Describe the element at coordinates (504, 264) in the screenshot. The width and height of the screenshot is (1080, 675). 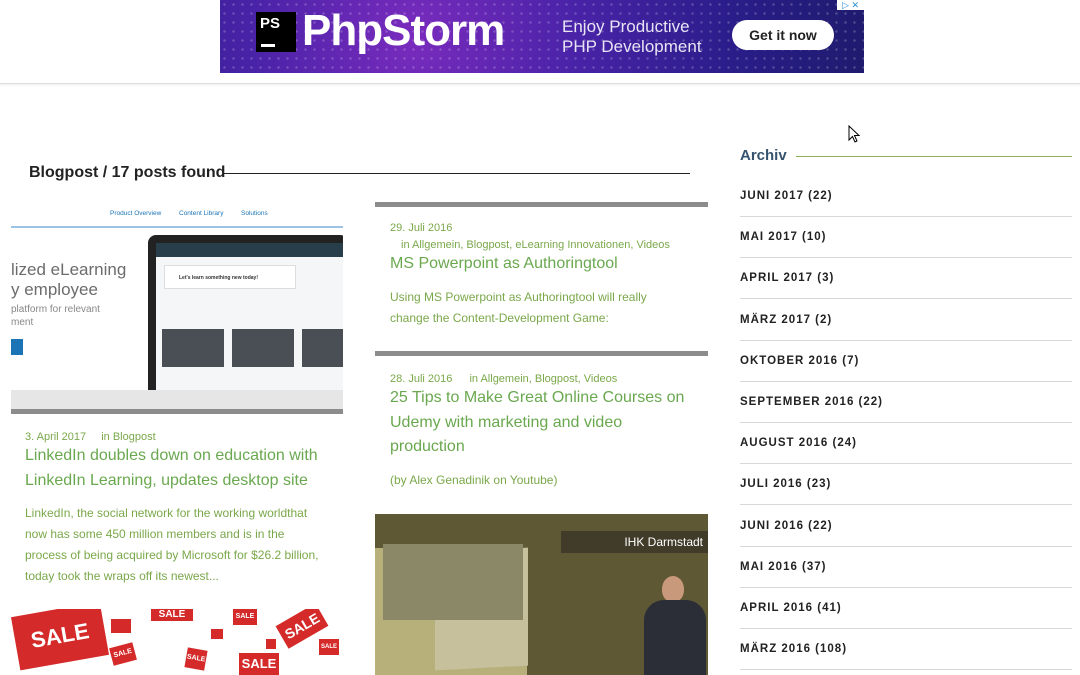
I see `post-title-link: MS Powerpoint as Authoringtool` at that location.